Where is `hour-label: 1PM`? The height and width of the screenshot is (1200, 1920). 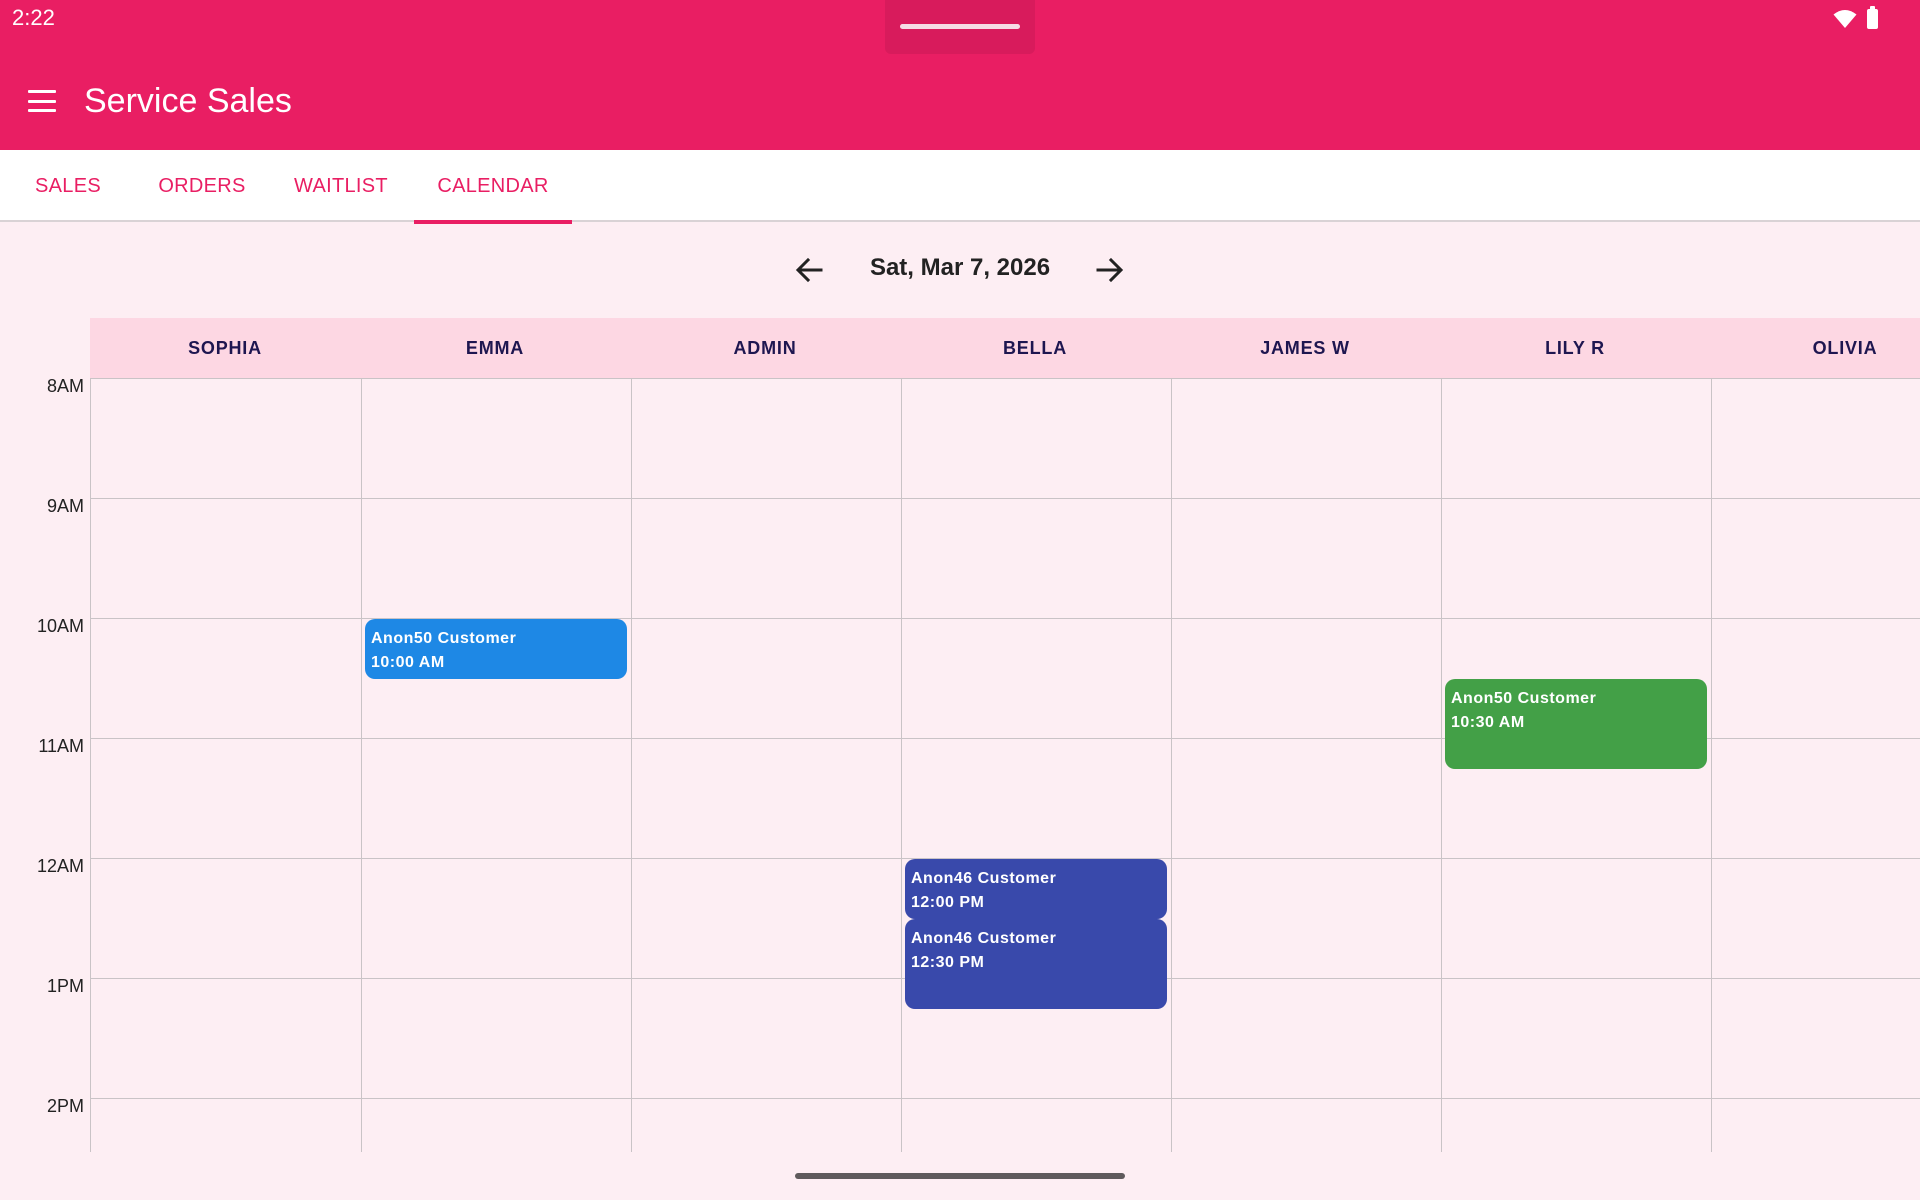
hour-label: 1PM is located at coordinates (65, 986).